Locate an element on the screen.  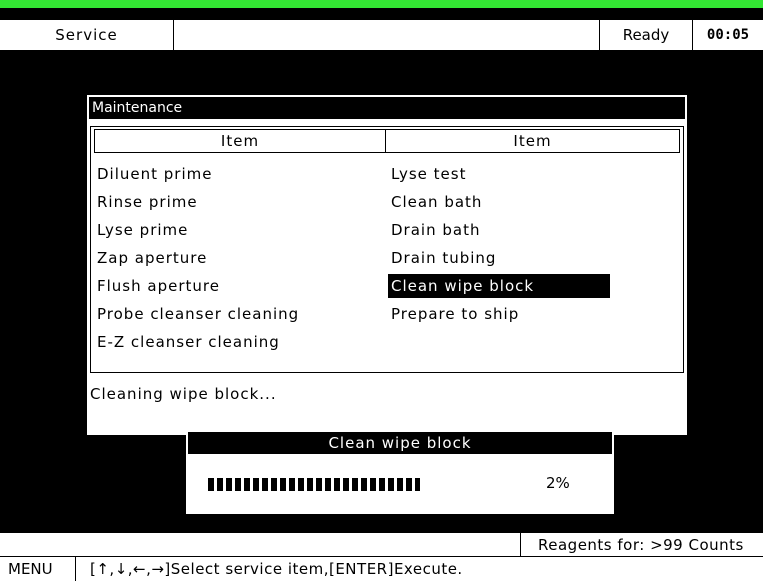
grid-header: Item Item is located at coordinates (387, 141).